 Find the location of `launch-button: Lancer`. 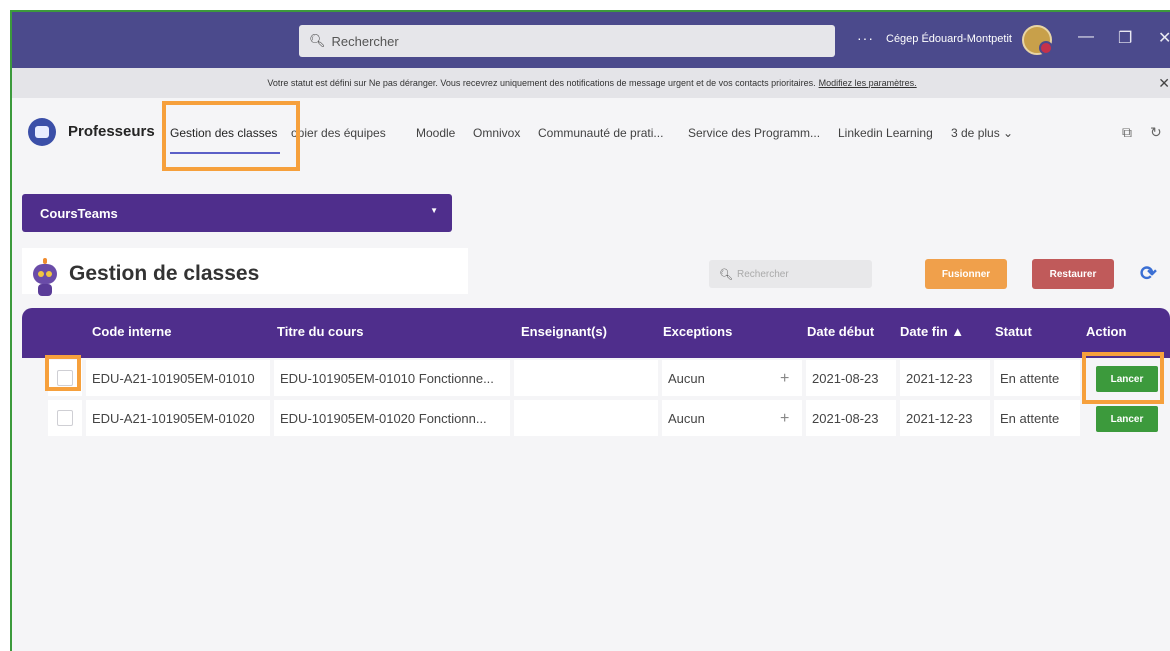

launch-button: Lancer is located at coordinates (1127, 419).